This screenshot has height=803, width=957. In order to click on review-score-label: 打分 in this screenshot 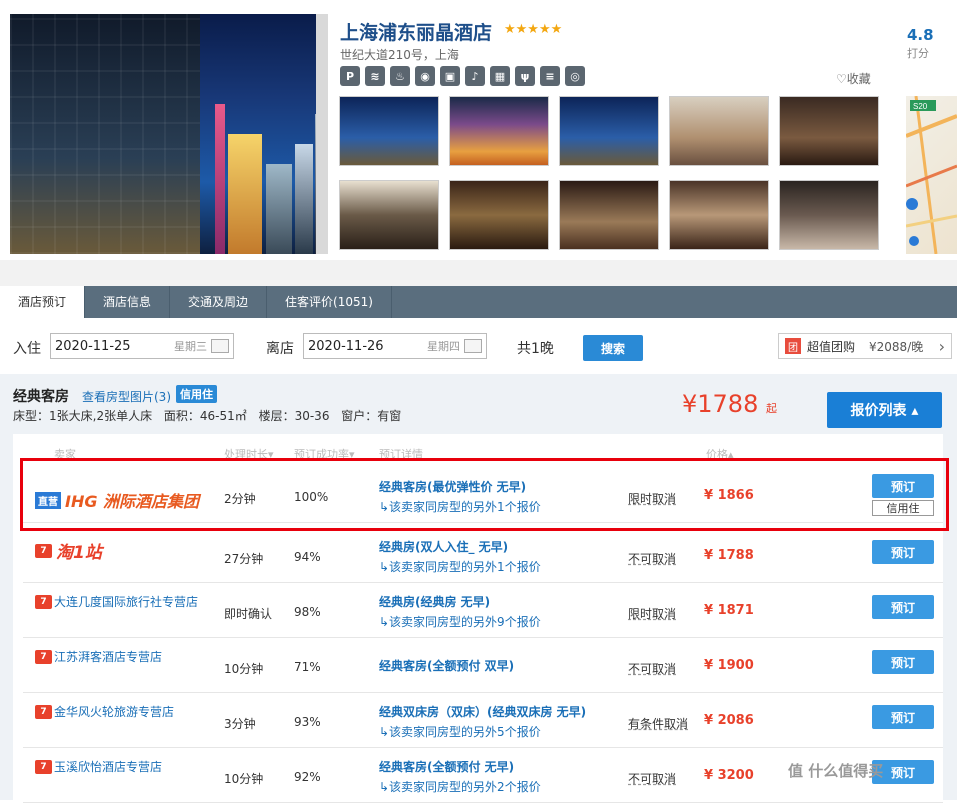, I will do `click(918, 53)`.